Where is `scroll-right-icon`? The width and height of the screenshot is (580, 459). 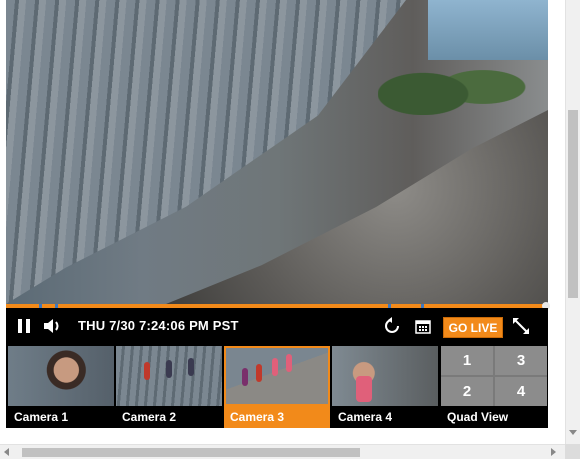
scroll-right-icon is located at coordinates (553, 452).